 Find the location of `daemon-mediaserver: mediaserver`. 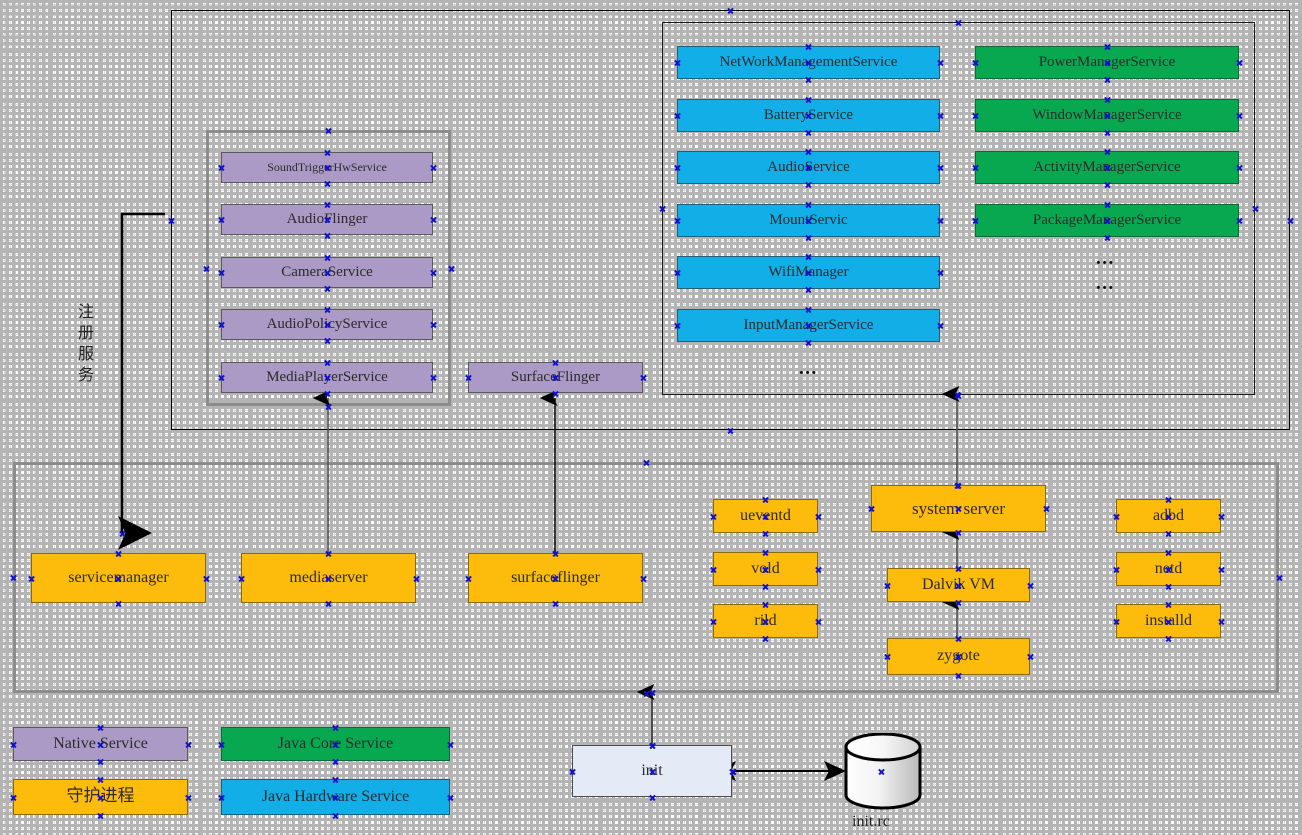

daemon-mediaserver: mediaserver is located at coordinates (328, 578).